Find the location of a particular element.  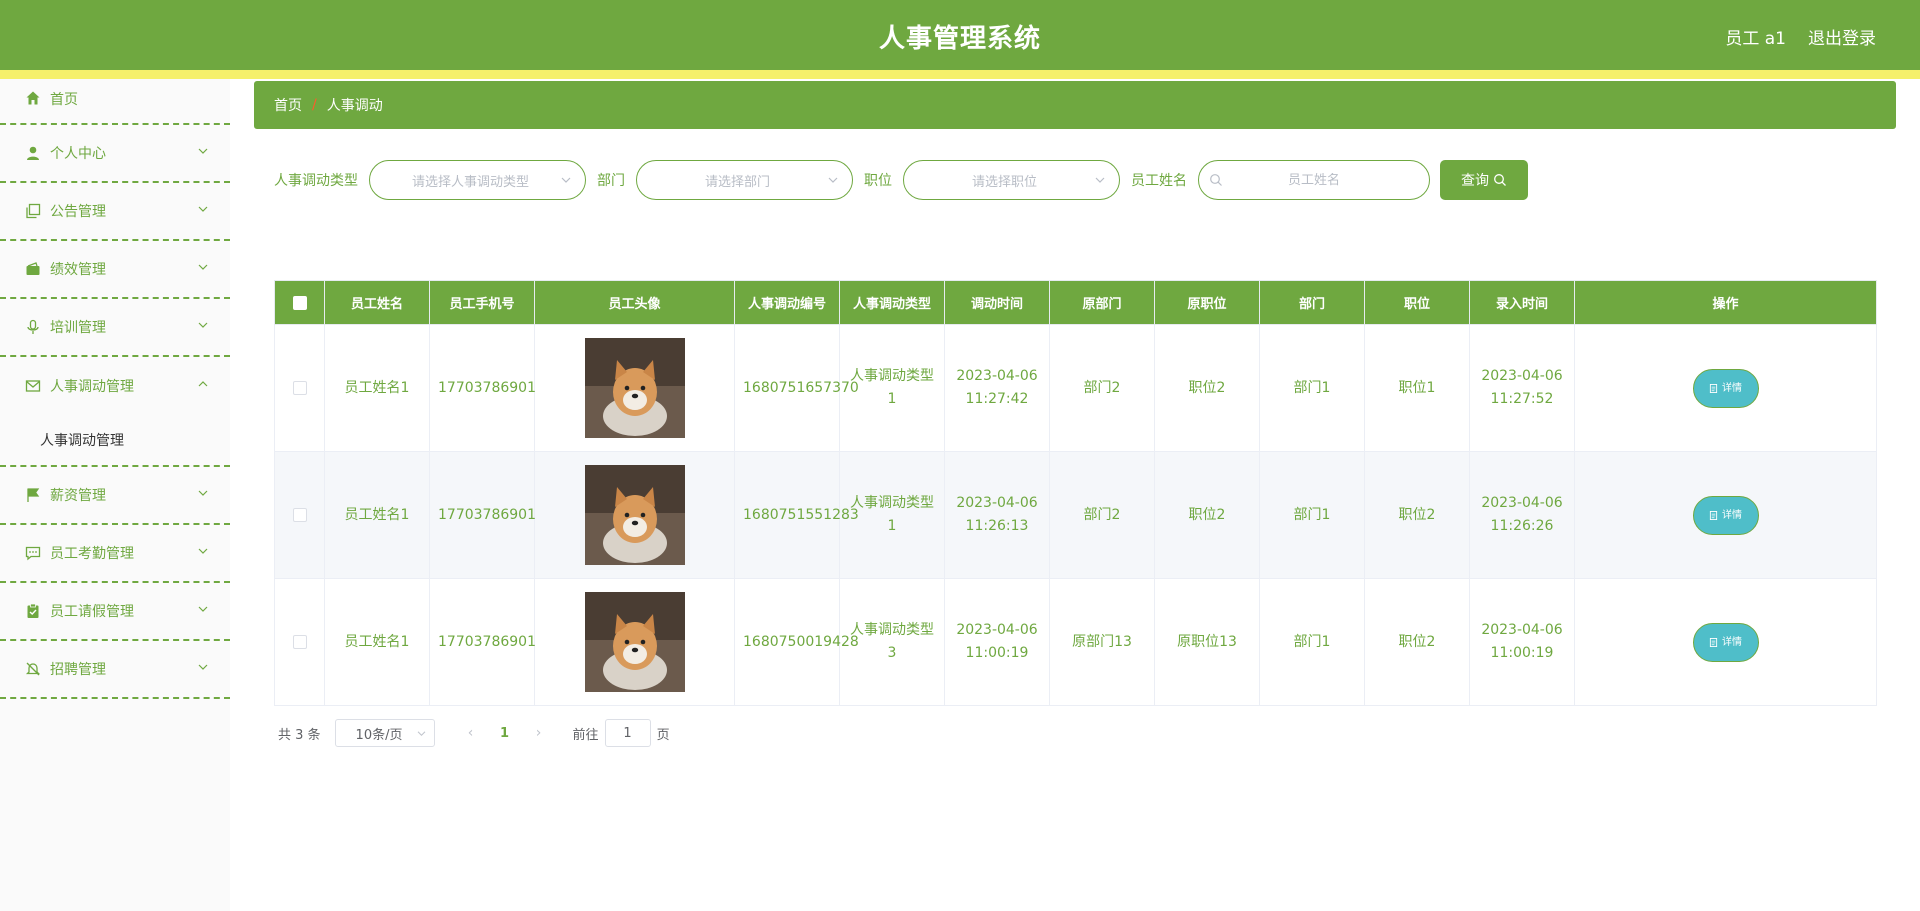

breadcrumb-home: 首页 is located at coordinates (288, 105).